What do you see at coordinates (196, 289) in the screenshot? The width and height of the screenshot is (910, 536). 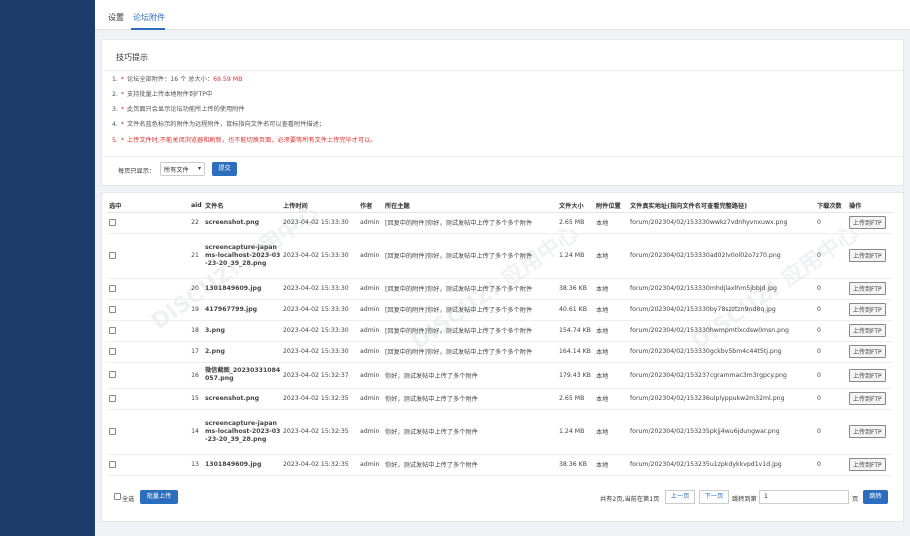 I see `aid-cell: 20` at bounding box center [196, 289].